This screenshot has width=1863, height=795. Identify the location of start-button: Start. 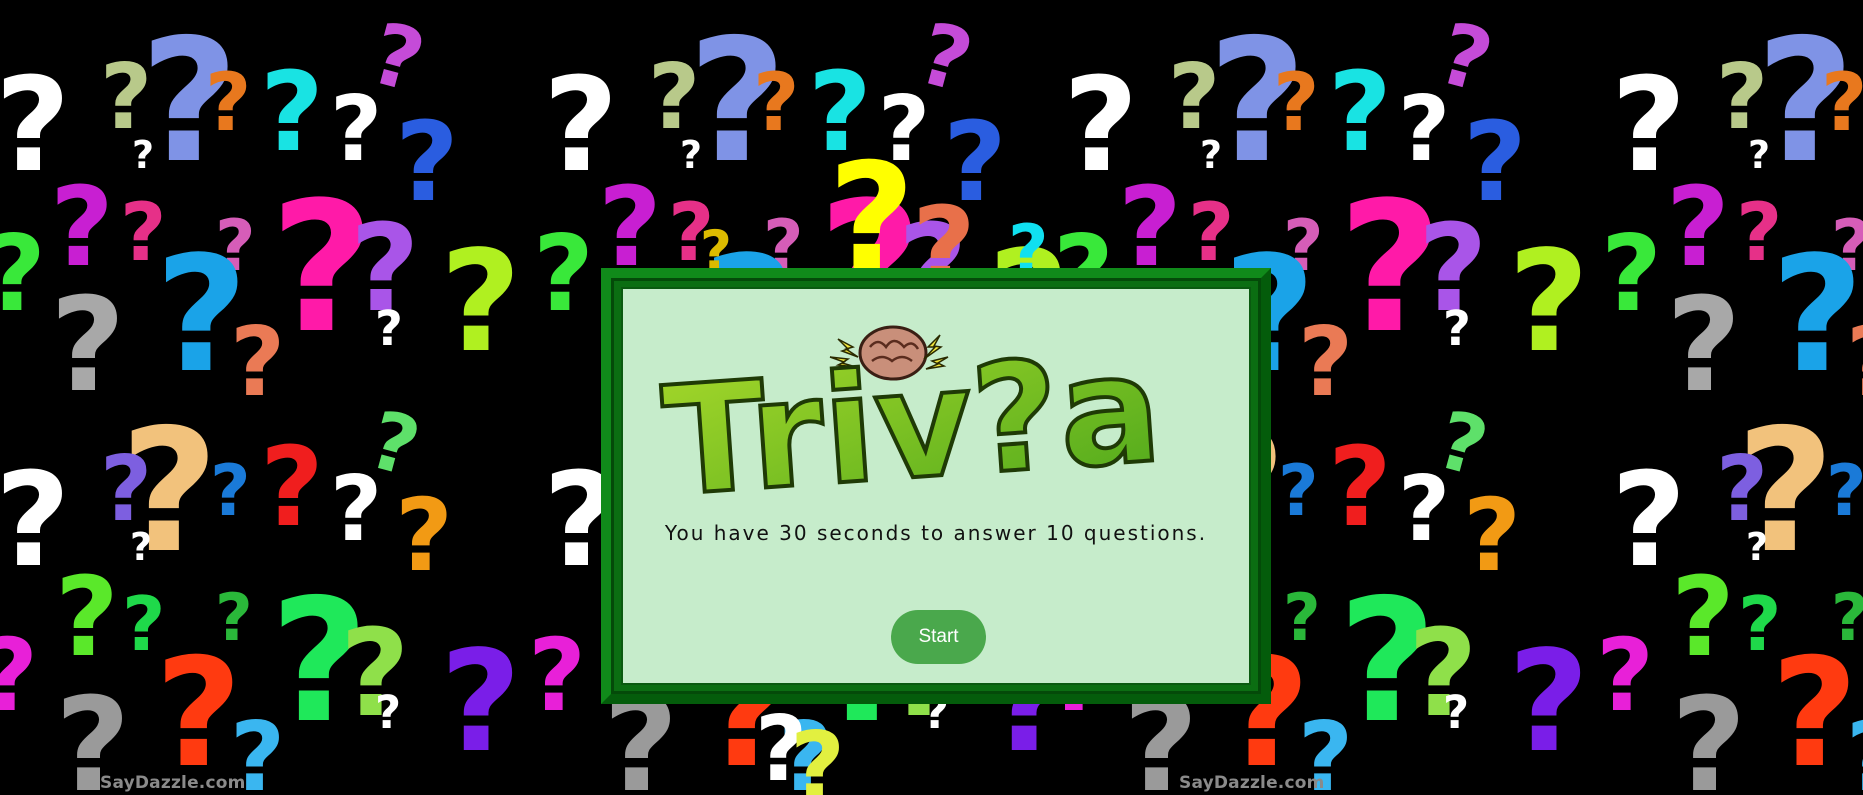
(938, 637).